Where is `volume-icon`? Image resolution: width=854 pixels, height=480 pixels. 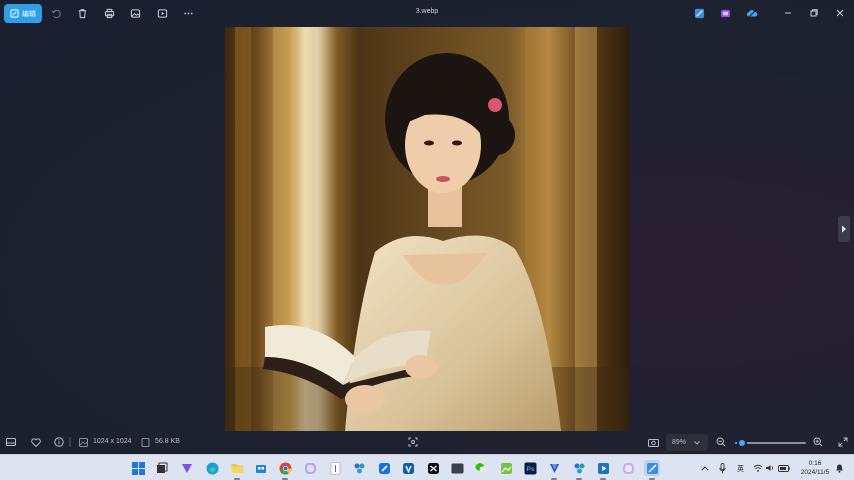 volume-icon is located at coordinates (770, 468).